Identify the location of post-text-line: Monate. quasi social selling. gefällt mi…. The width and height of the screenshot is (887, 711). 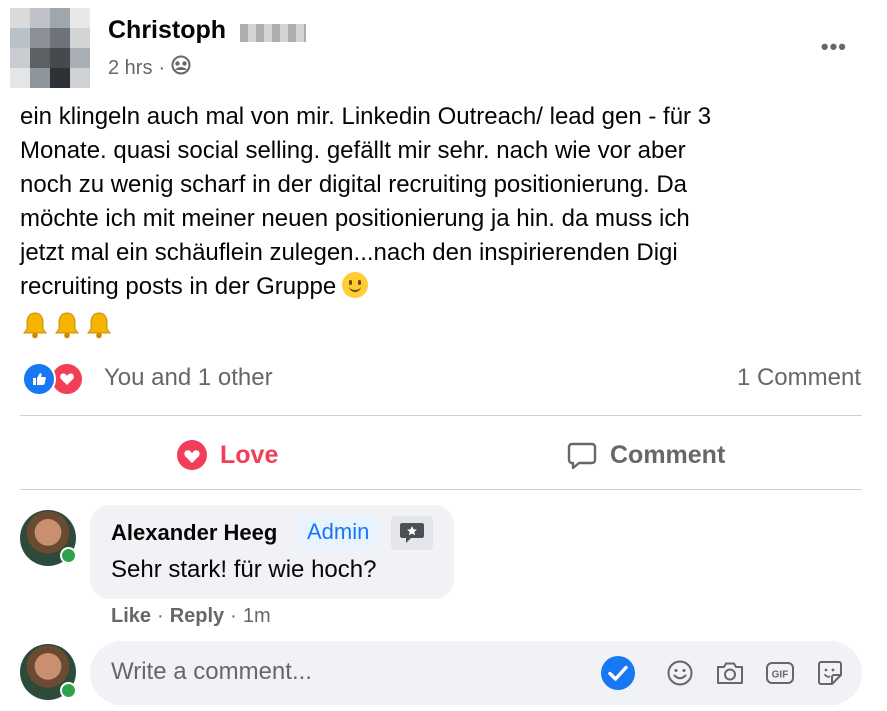
(353, 150).